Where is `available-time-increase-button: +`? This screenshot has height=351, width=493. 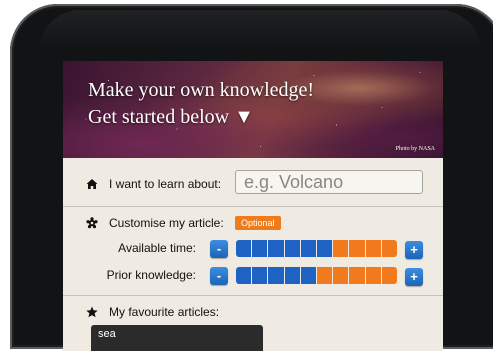
available-time-increase-button: + is located at coordinates (414, 250).